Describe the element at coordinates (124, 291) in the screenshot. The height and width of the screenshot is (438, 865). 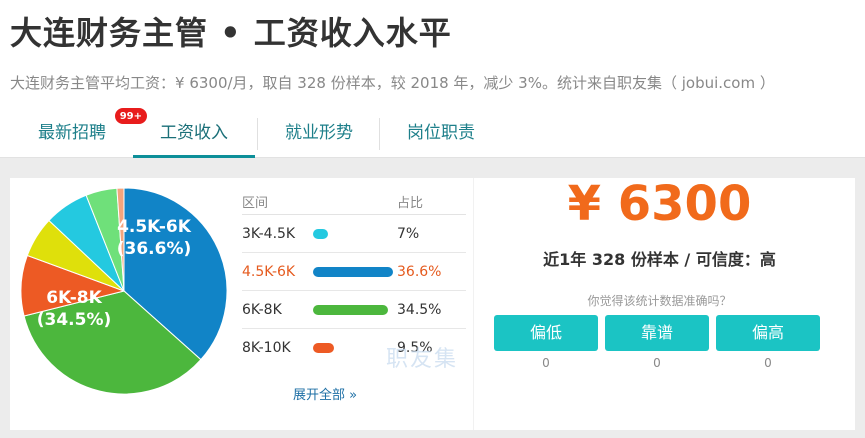
I see `salary-pie-chart: 4.5K-6K (36.6%) 6K-8K (34.5%)` at that location.